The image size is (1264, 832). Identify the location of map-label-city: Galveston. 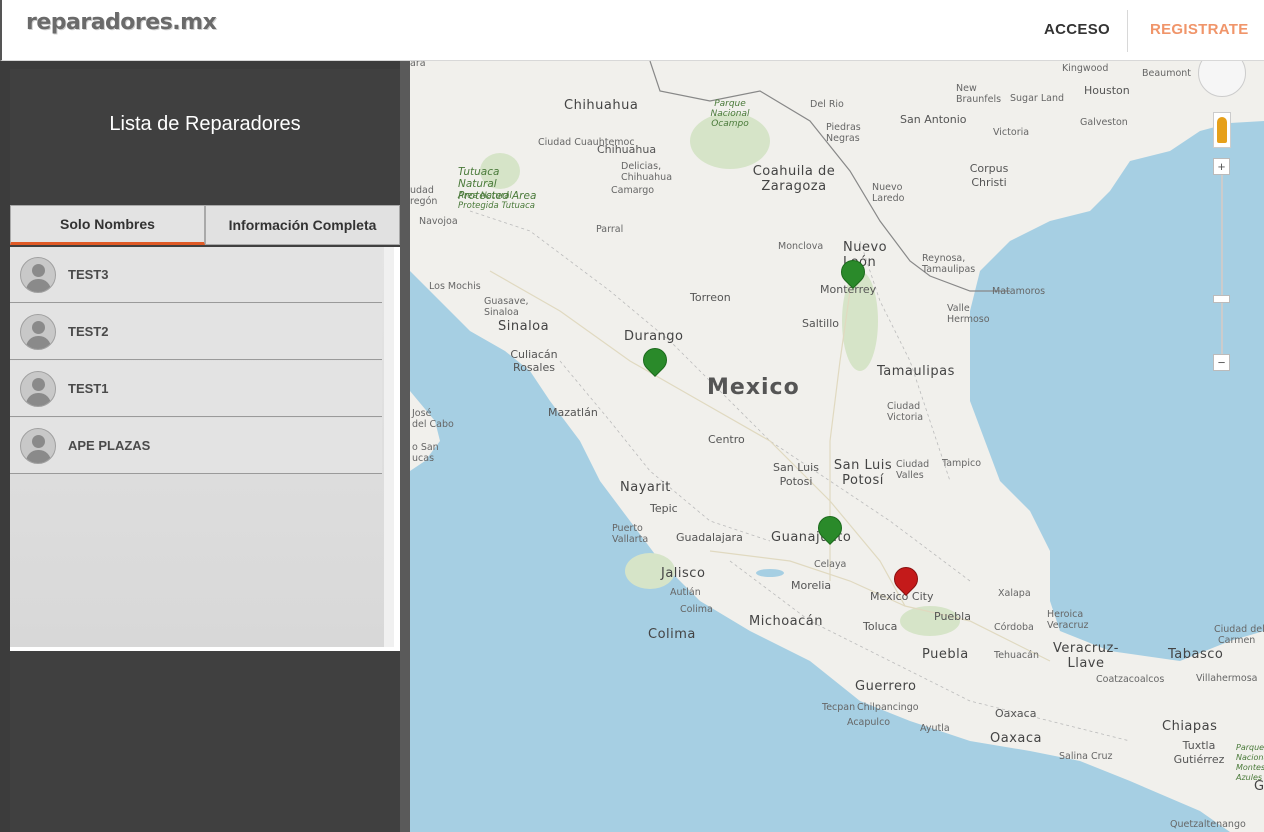
(1104, 122).